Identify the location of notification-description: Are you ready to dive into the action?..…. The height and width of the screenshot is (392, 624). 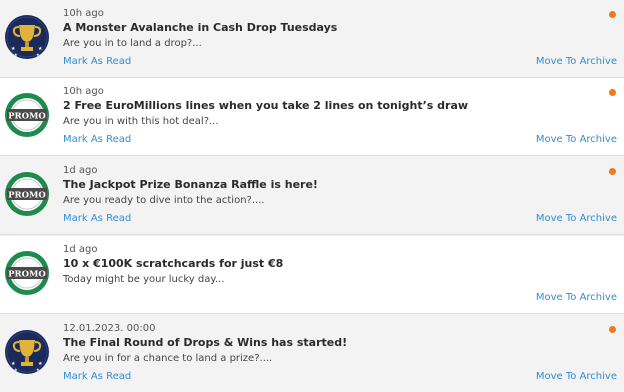
(164, 200).